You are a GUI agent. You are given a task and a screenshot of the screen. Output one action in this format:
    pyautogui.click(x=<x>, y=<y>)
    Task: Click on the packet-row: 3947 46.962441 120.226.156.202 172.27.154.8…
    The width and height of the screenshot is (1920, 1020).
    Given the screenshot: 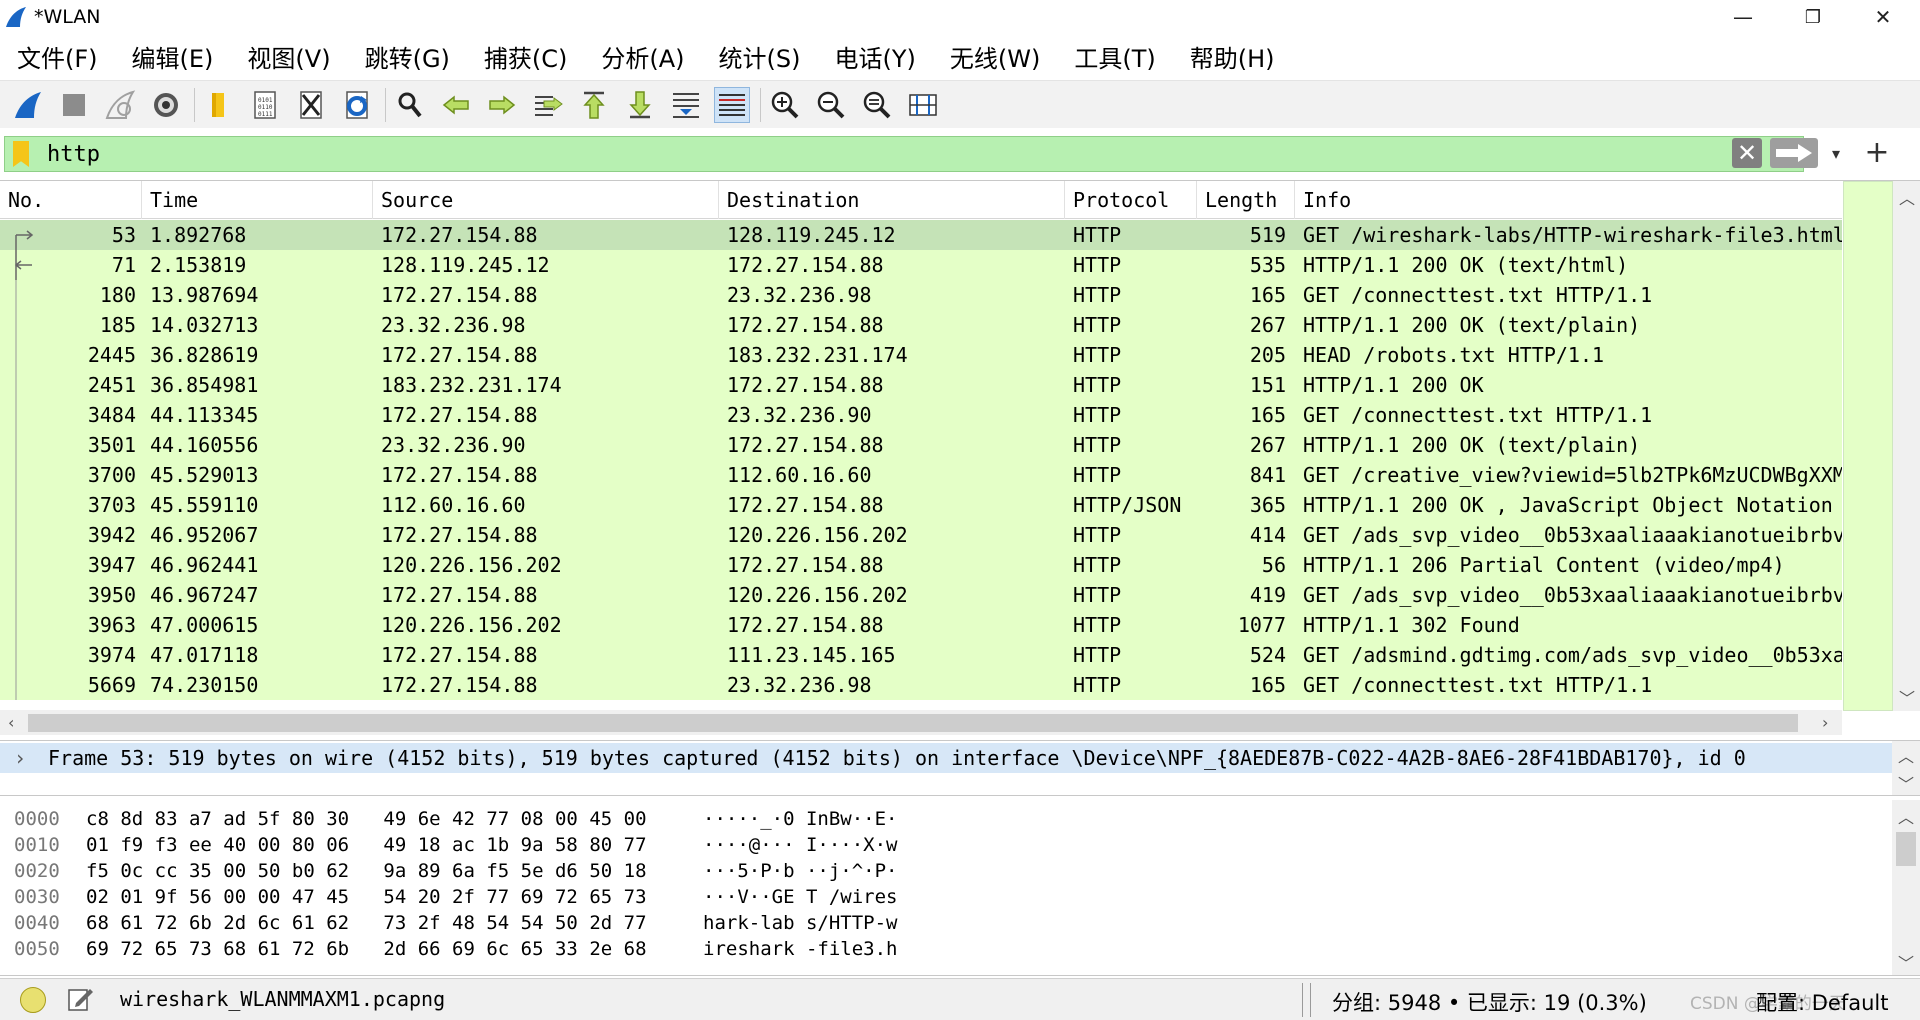 What is the action you would take?
    pyautogui.click(x=921, y=565)
    